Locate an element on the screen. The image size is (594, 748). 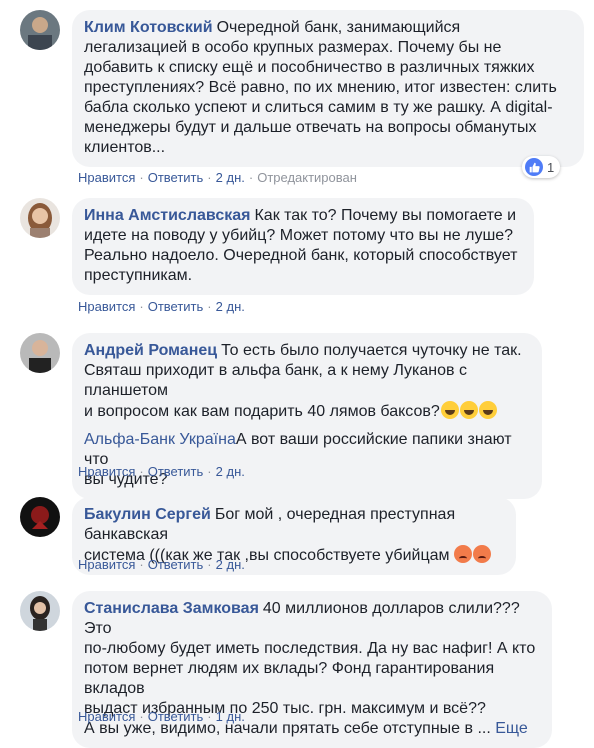
comment-text-line: То есть было получается чуточку не так. is located at coordinates (371, 350).